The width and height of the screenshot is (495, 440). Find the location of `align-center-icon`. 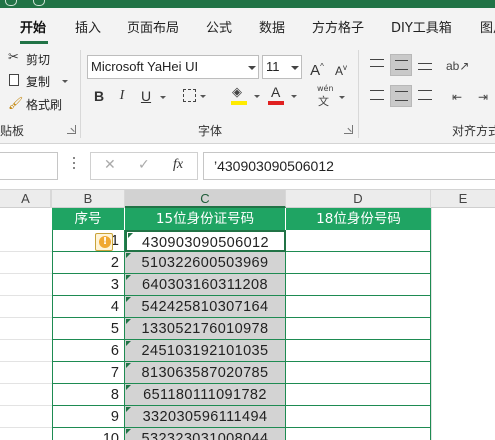

align-center-icon is located at coordinates (401, 96).